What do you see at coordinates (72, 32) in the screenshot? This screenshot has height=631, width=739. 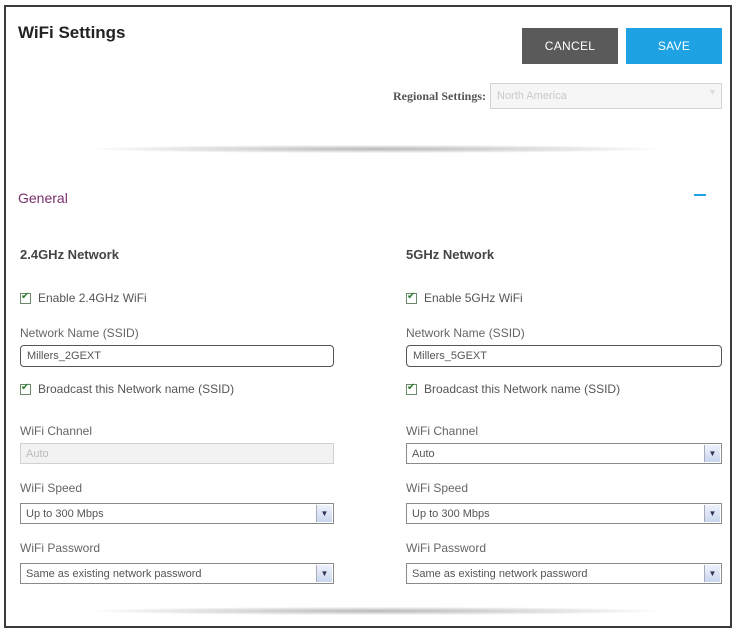 I see `page-title: WiFi Settings` at bounding box center [72, 32].